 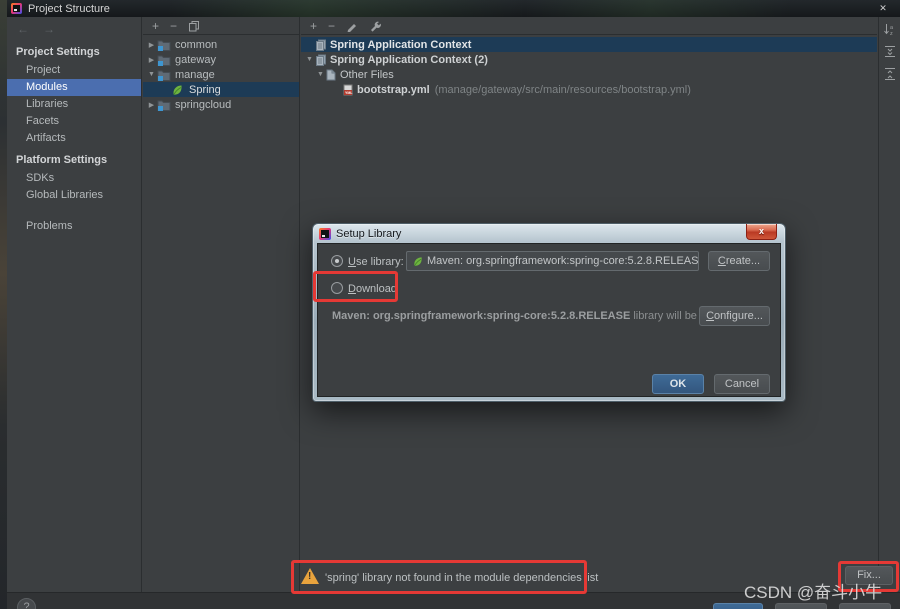 What do you see at coordinates (74, 87) in the screenshot?
I see `sidebar-item-modules: Modules` at bounding box center [74, 87].